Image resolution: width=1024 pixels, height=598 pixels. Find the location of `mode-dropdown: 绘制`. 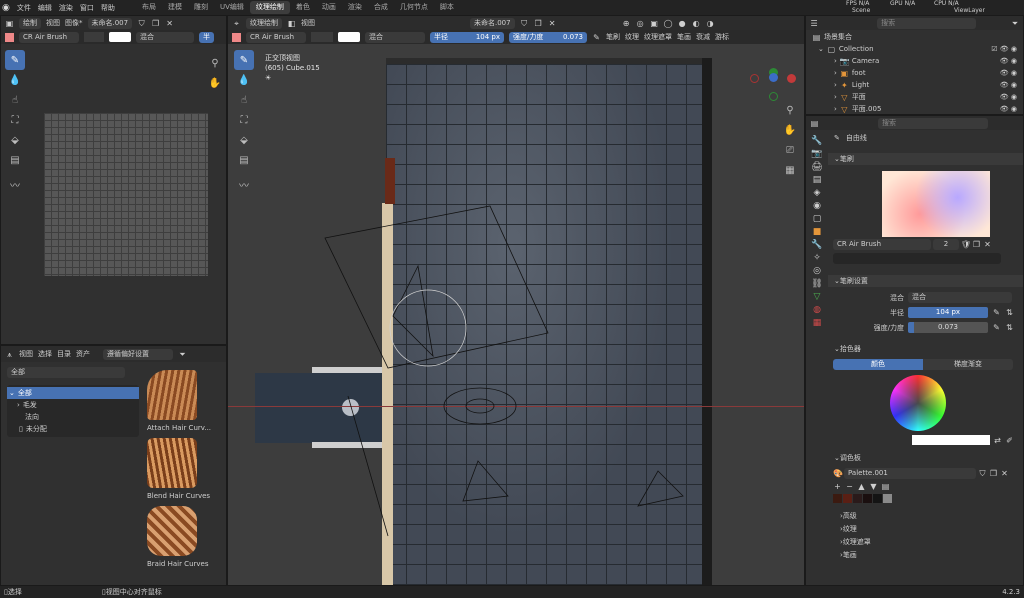

mode-dropdown: 绘制 is located at coordinates (30, 23).